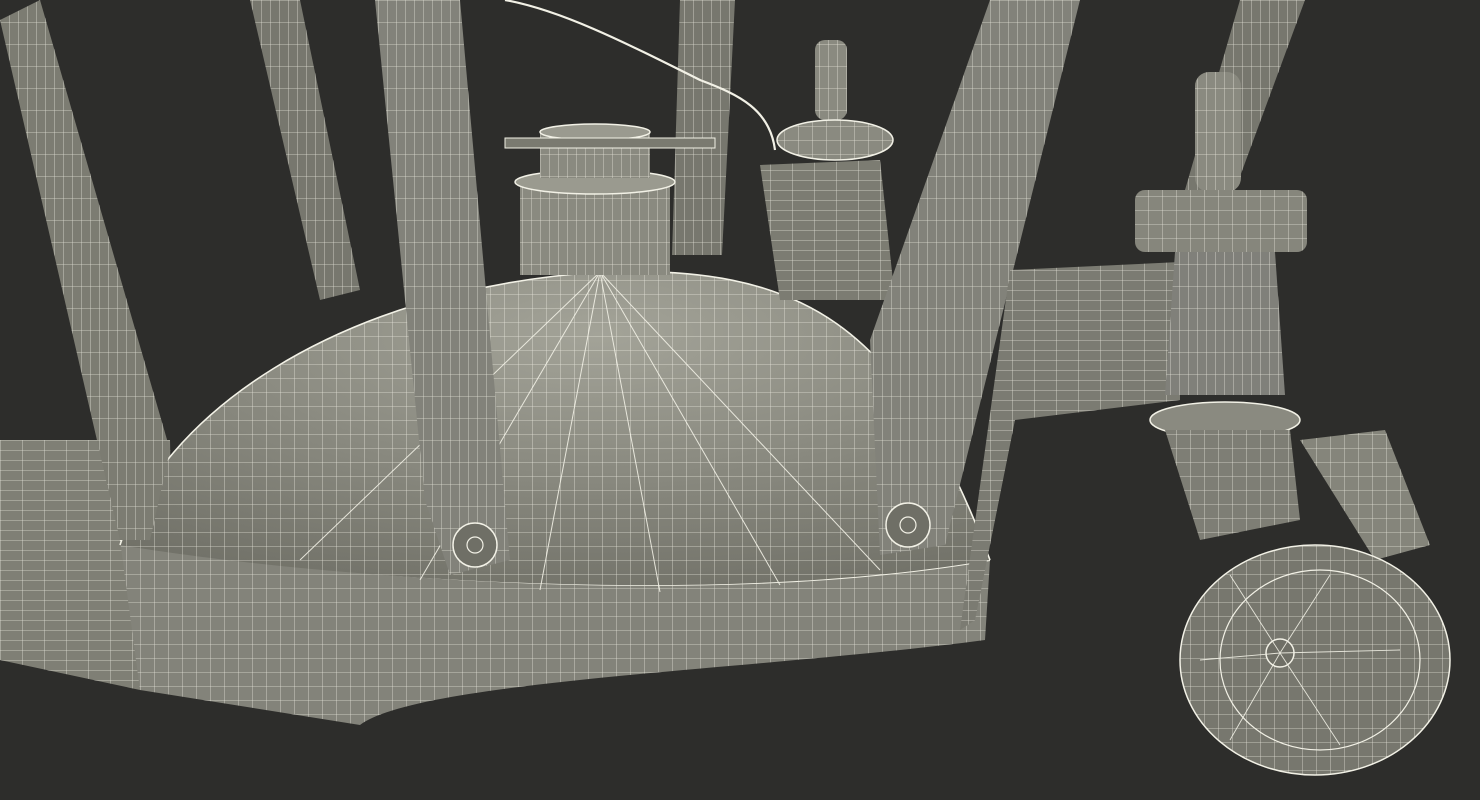 This screenshot has width=1480, height=800. What do you see at coordinates (827, 170) in the screenshot?
I see `clamp-knob-center` at bounding box center [827, 170].